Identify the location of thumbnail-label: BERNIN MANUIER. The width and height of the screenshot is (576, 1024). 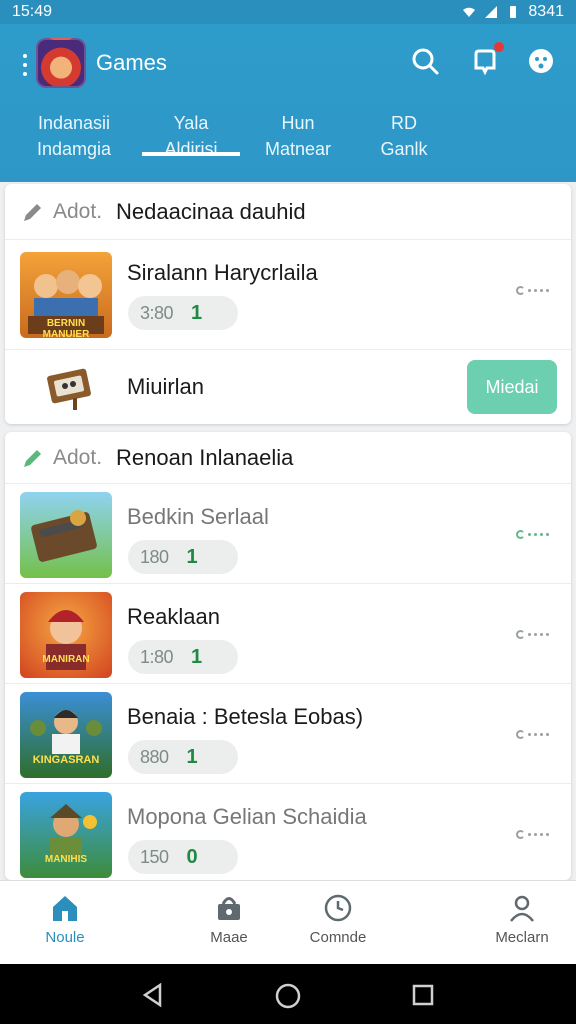
(66, 328).